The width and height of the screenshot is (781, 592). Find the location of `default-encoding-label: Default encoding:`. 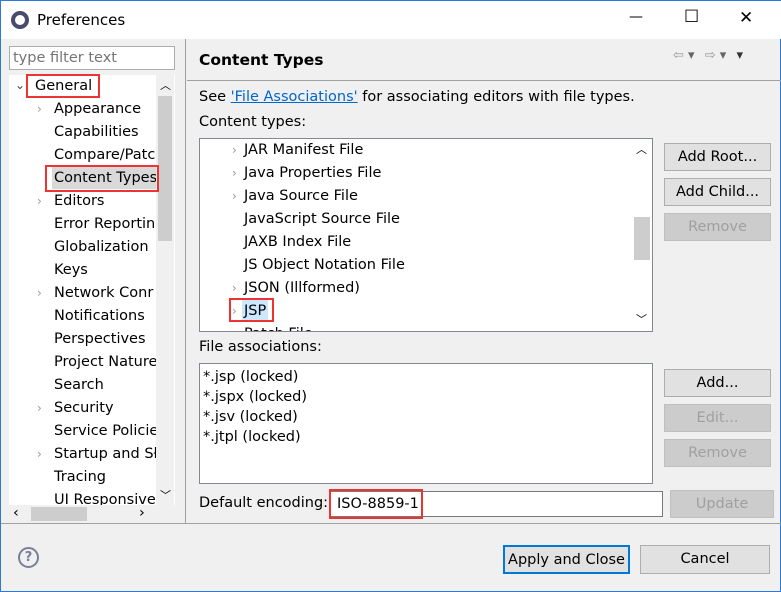

default-encoding-label: Default encoding: is located at coordinates (264, 503).